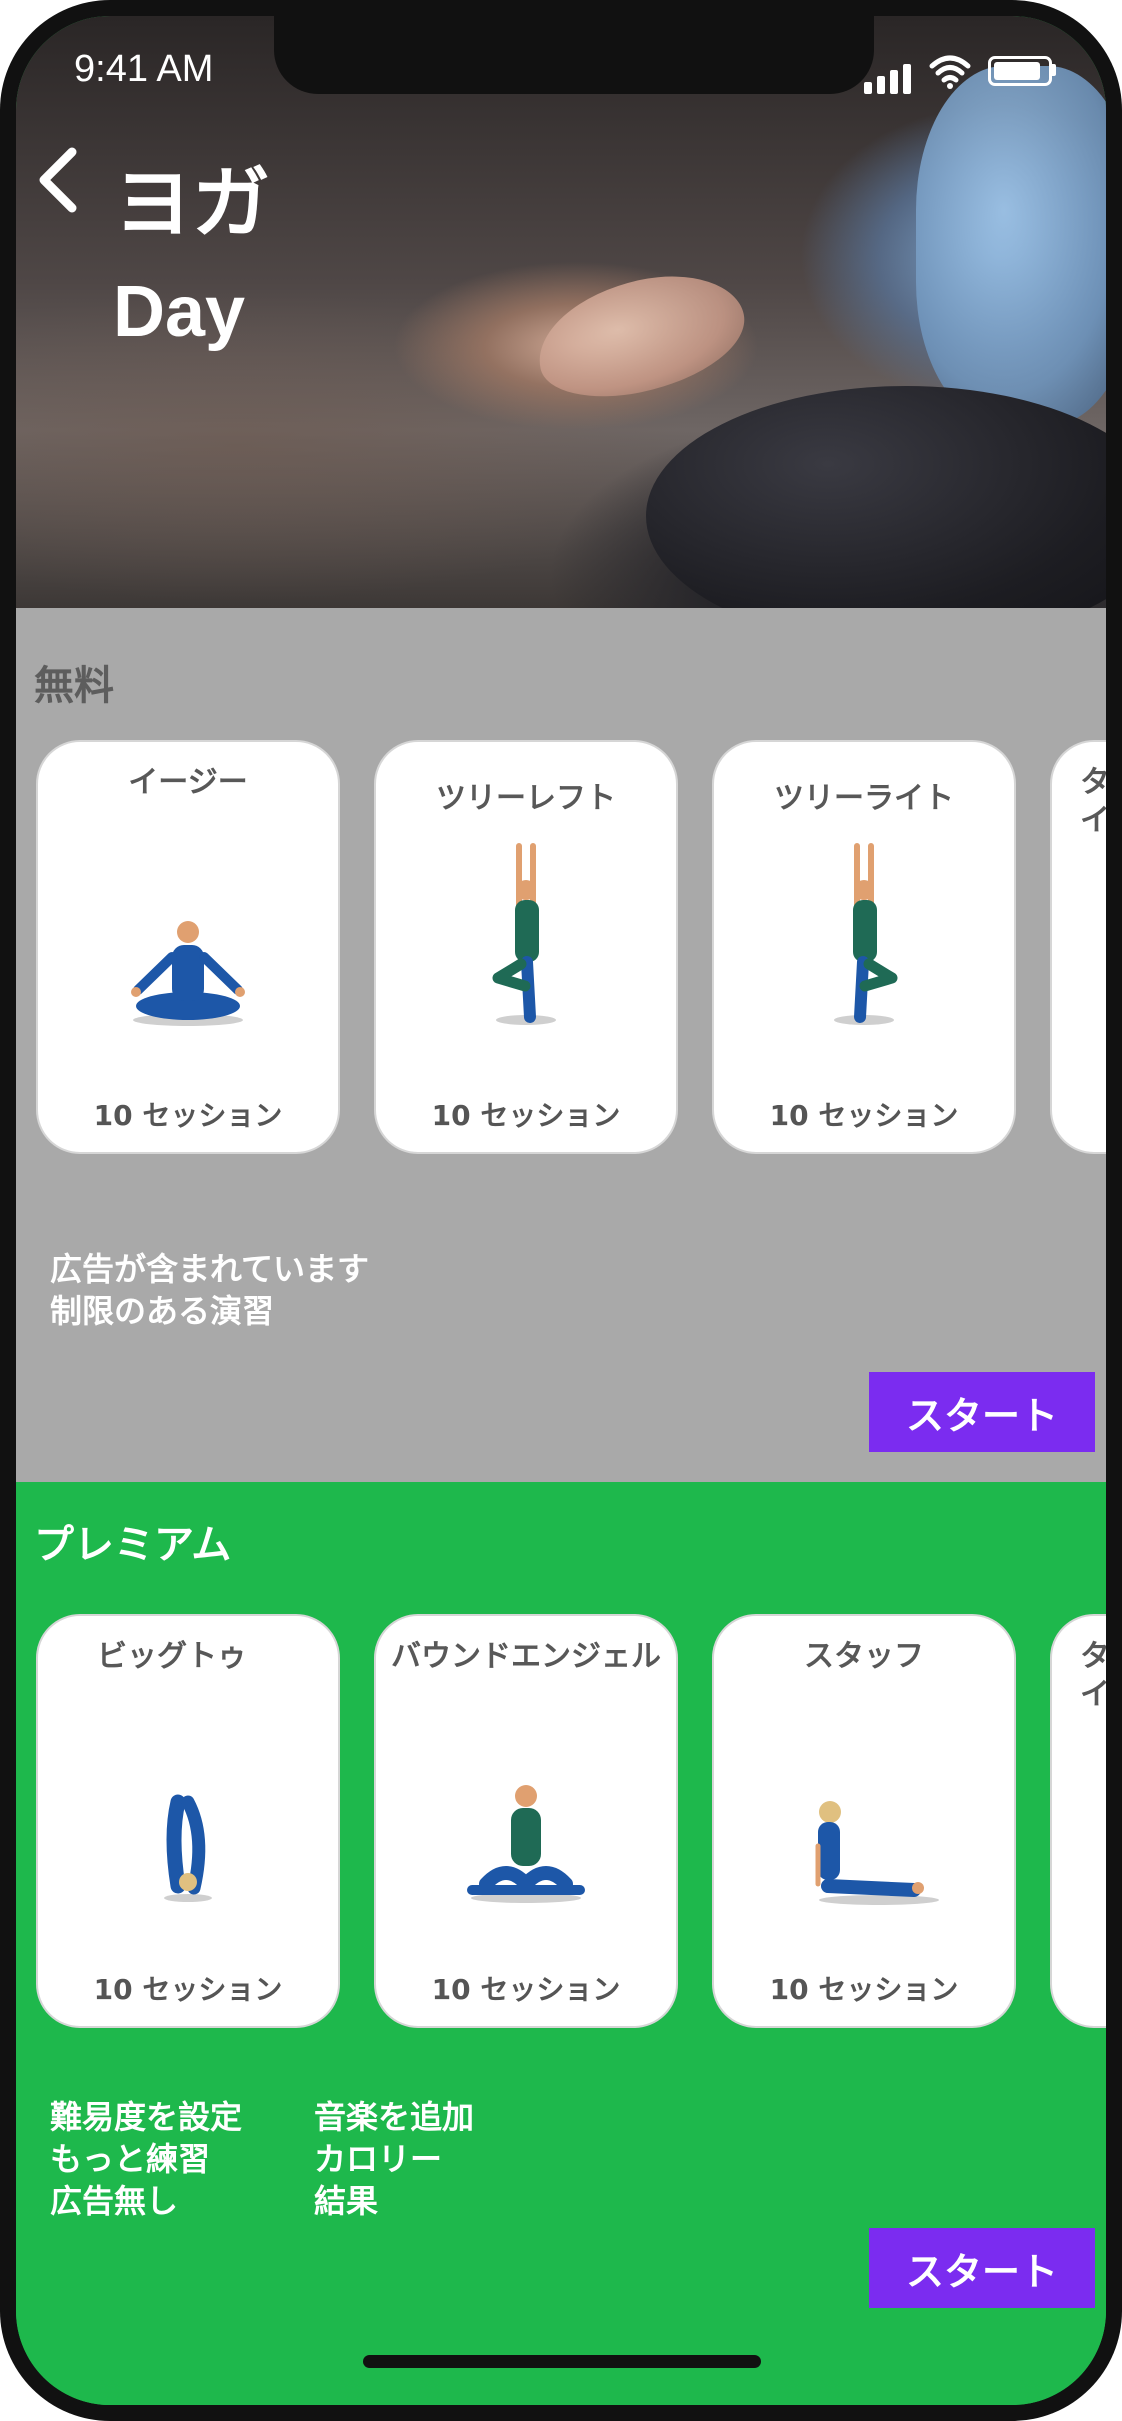 Image resolution: width=1122 pixels, height=2421 pixels. Describe the element at coordinates (1020, 71) in the screenshot. I see `battery-icon` at that location.